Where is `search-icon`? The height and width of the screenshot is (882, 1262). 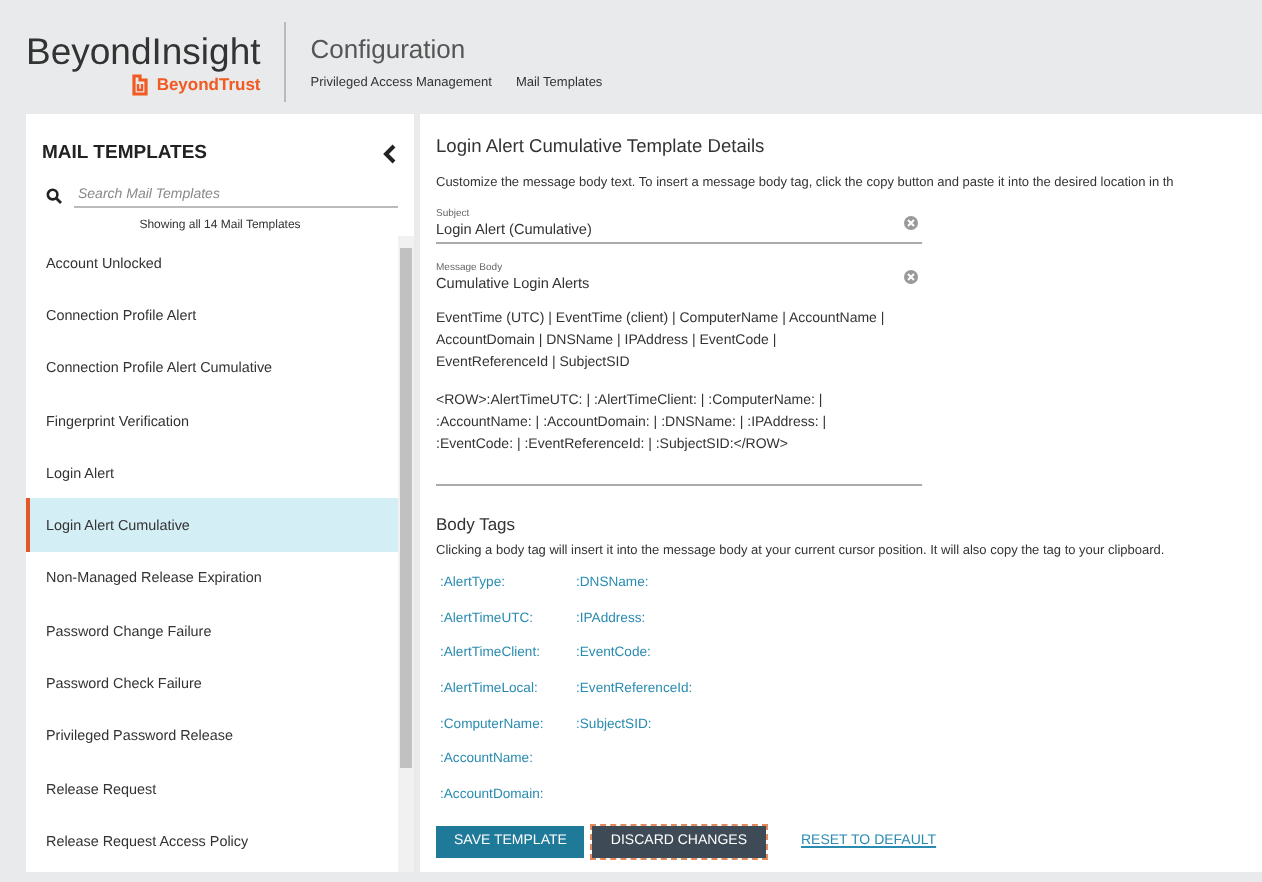 search-icon is located at coordinates (54, 196).